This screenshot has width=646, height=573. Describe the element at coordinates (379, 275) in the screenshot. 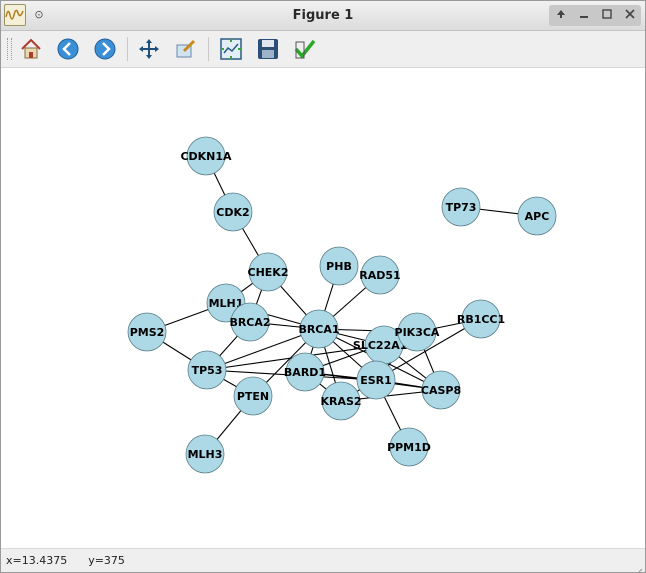

I see `node-label: RAD51` at that location.